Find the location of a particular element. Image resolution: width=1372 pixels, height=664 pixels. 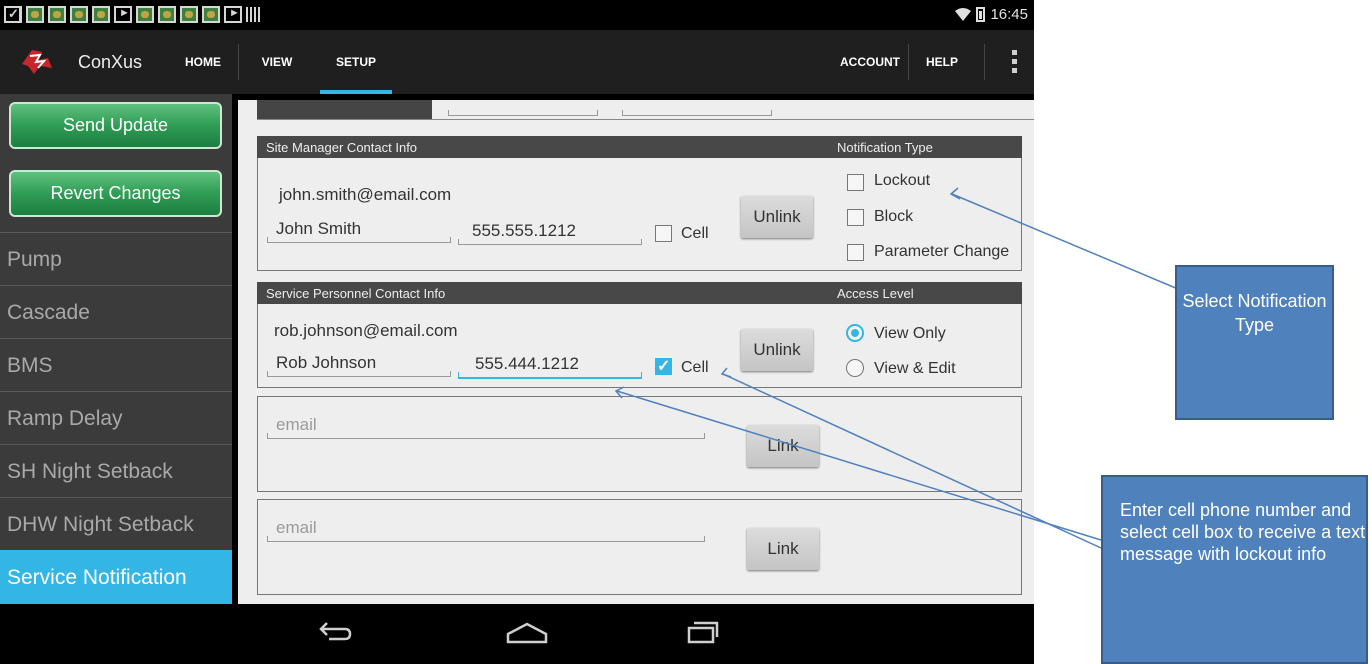

overflow-menu-icon is located at coordinates (1015, 62).